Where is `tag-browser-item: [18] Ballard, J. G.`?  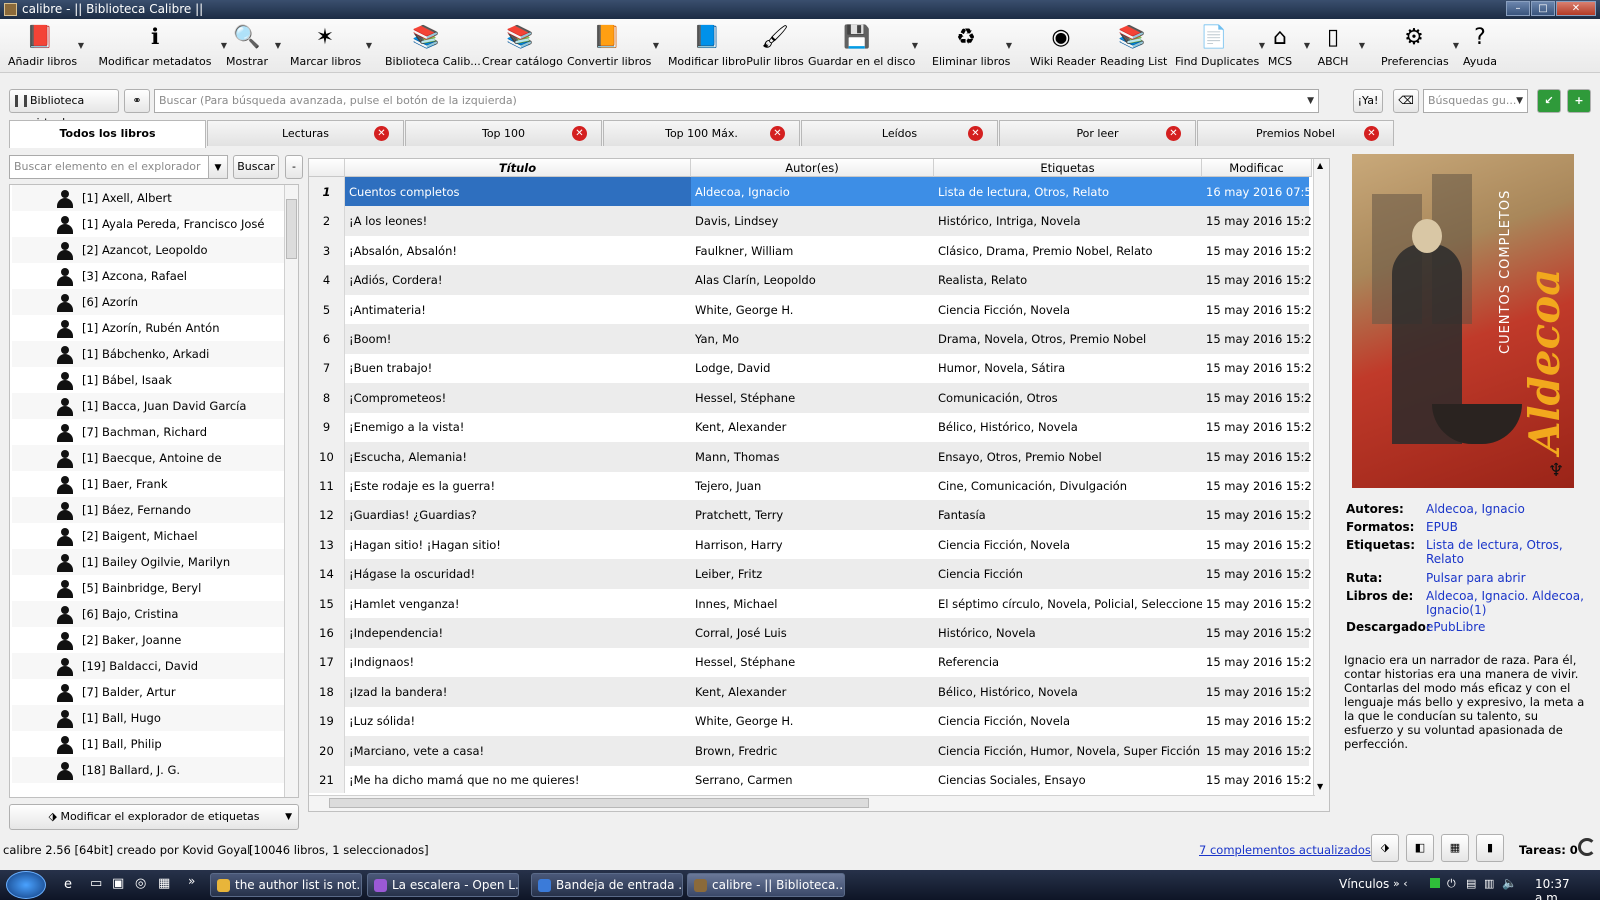 tag-browser-item: [18] Ballard, J. G. is located at coordinates (148, 770).